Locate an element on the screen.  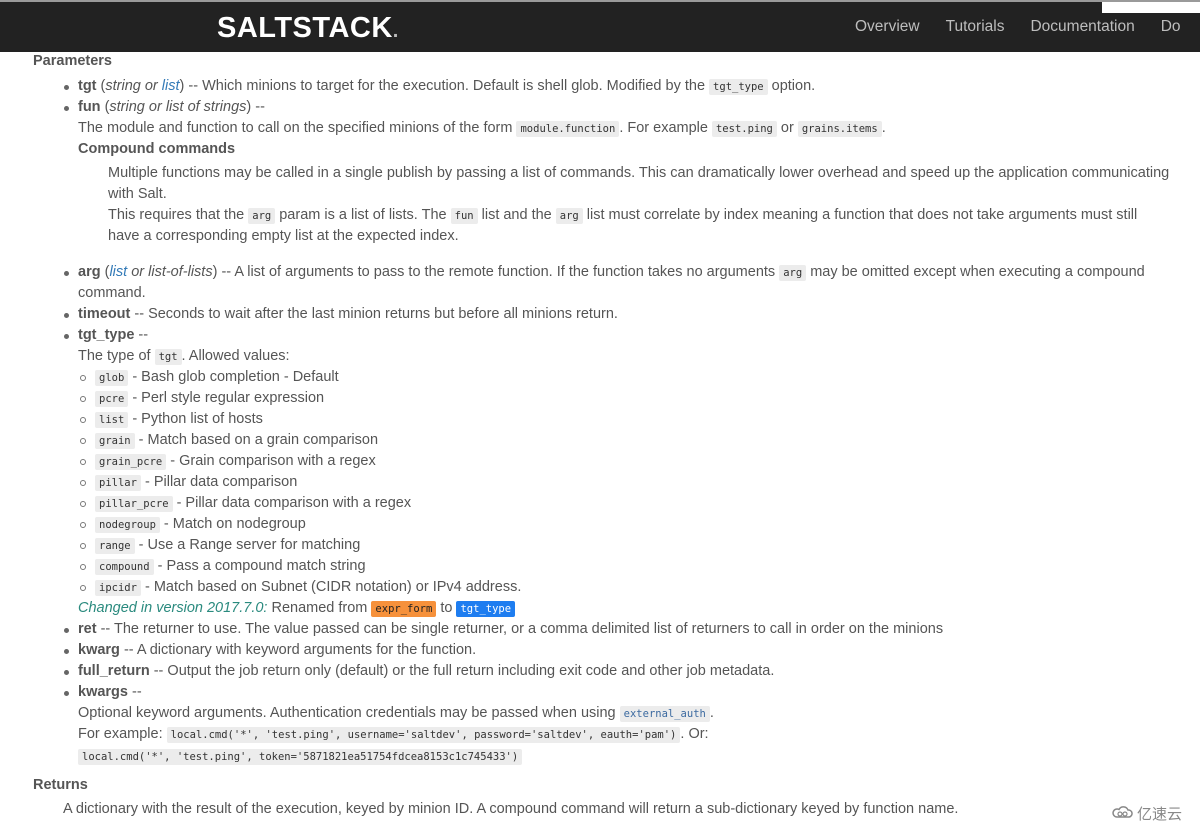
param-name: tgt is located at coordinates (87, 86).